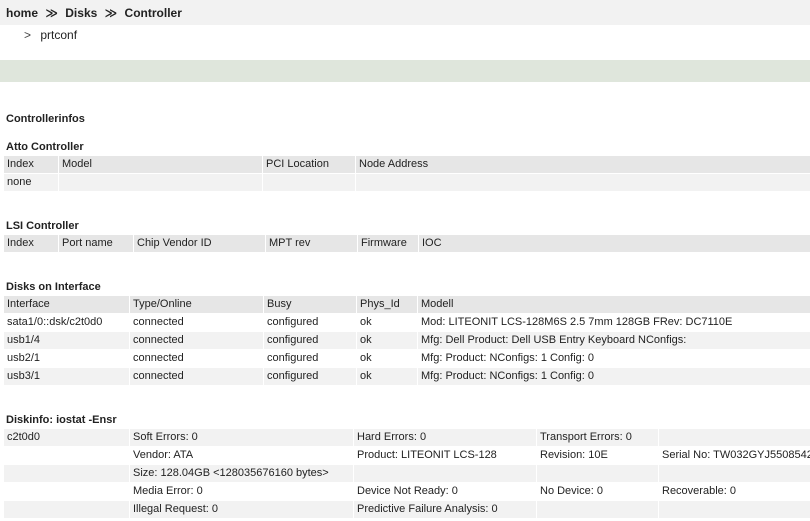  Describe the element at coordinates (405, 12) in the screenshot. I see `breadcrumb-bar: home ≫ Disks ≫ Controller` at that location.